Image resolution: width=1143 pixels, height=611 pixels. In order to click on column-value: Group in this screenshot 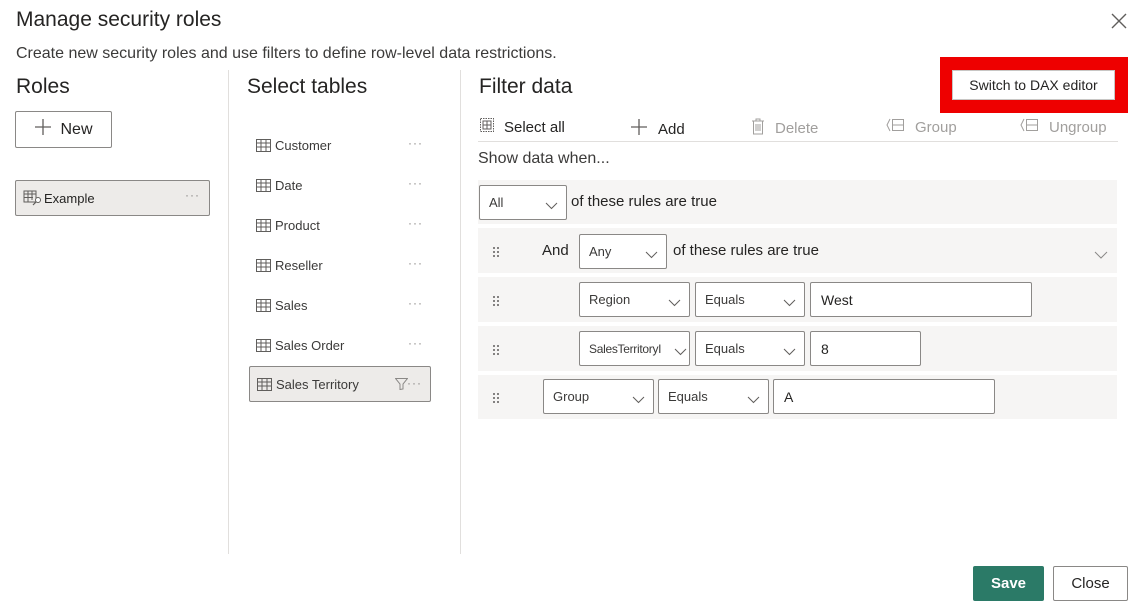, I will do `click(571, 396)`.